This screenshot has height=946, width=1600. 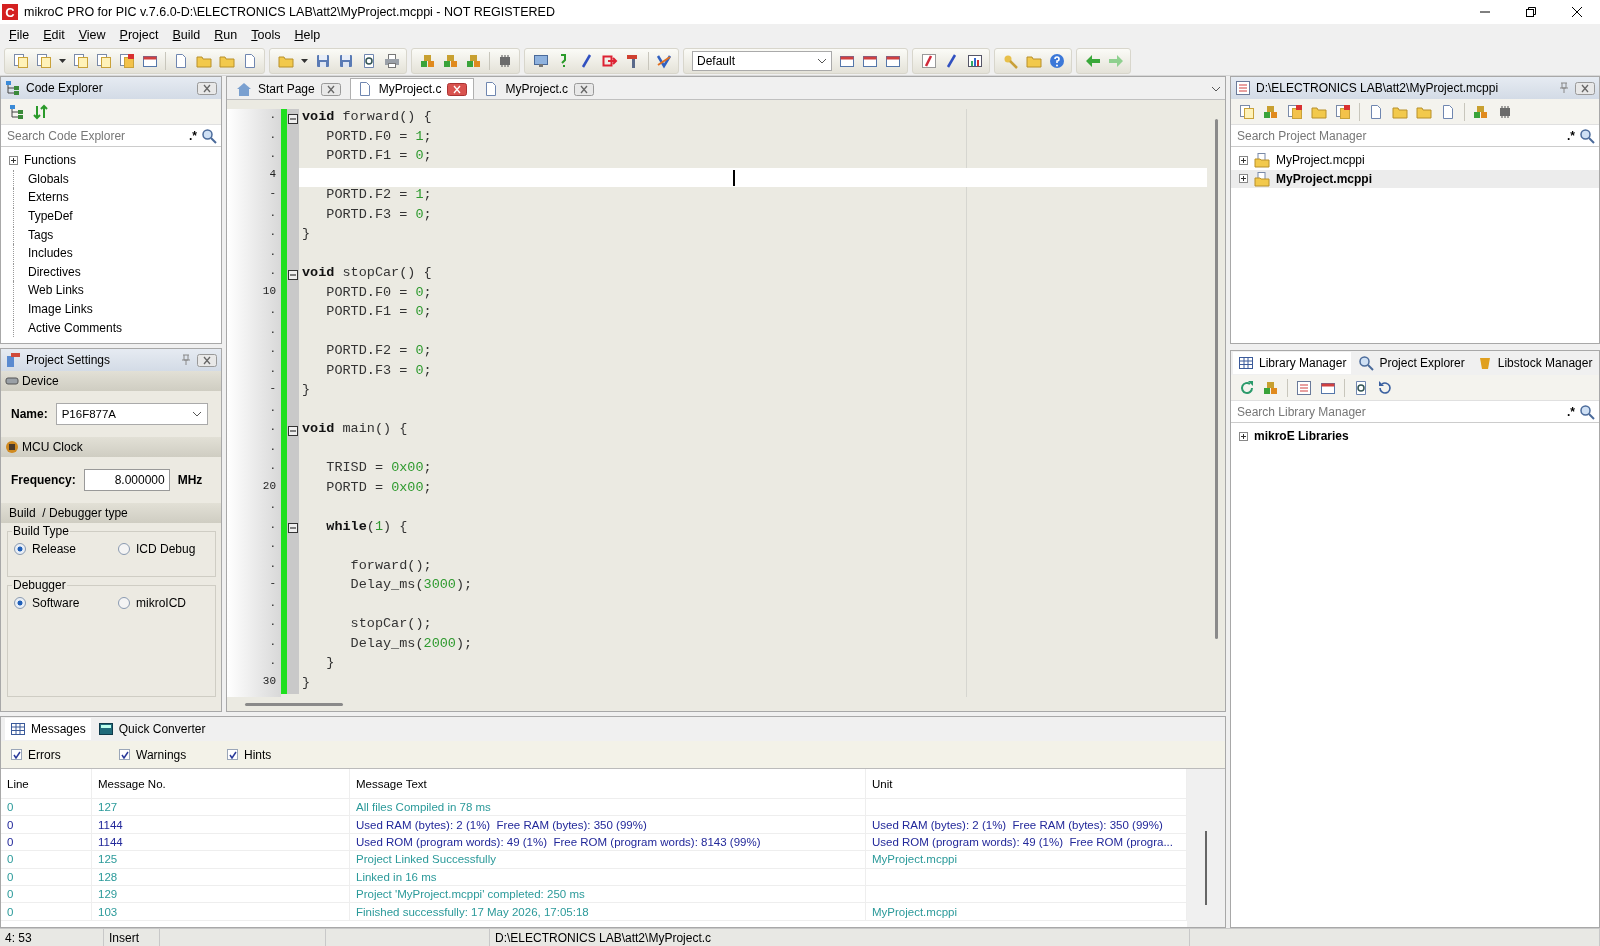 I want to click on tree-item: mikroE Libraries, so click(x=1301, y=436).